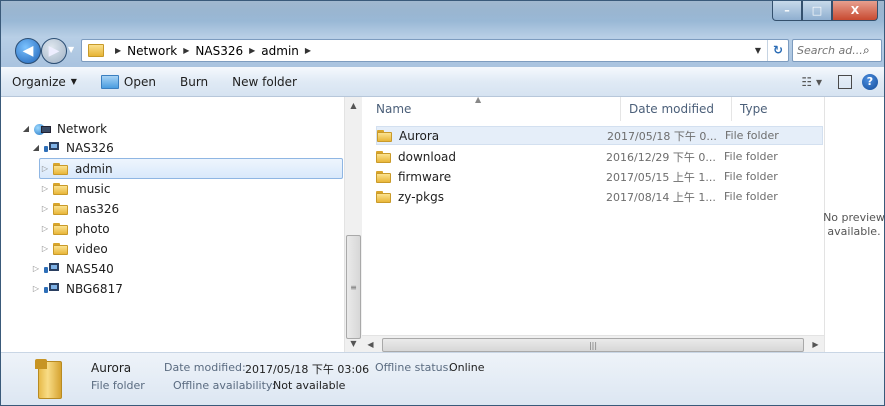 The height and width of the screenshot is (406, 885). I want to click on search-input, so click(830, 50).